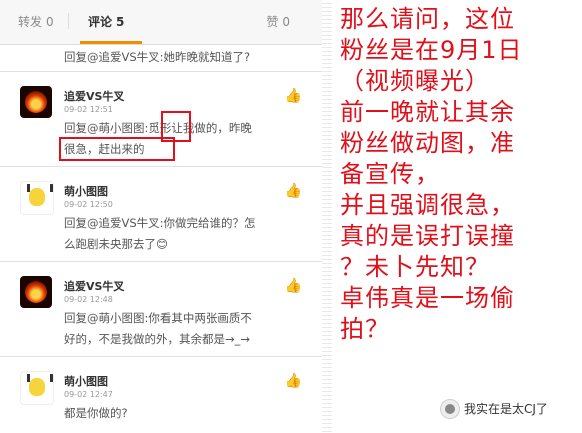 This screenshot has width=582, height=433. Describe the element at coordinates (88, 394) in the screenshot. I see `comment-time: 09-02 12:47` at that location.